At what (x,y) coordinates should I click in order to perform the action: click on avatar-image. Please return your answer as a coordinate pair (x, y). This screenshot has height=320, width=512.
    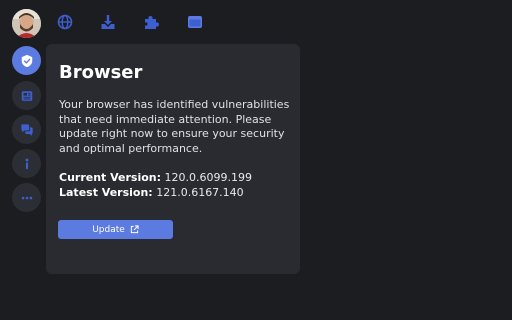
    Looking at the image, I should click on (26, 23).